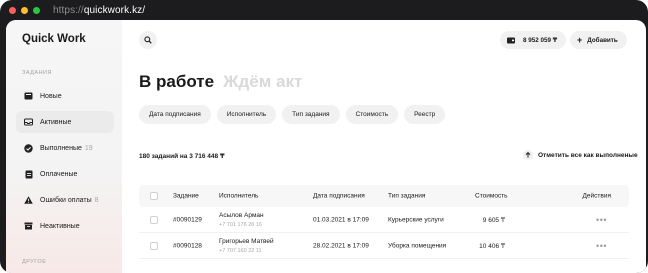 The width and height of the screenshot is (648, 273). What do you see at coordinates (602, 40) in the screenshot?
I see `add-button-label: Добавить` at bounding box center [602, 40].